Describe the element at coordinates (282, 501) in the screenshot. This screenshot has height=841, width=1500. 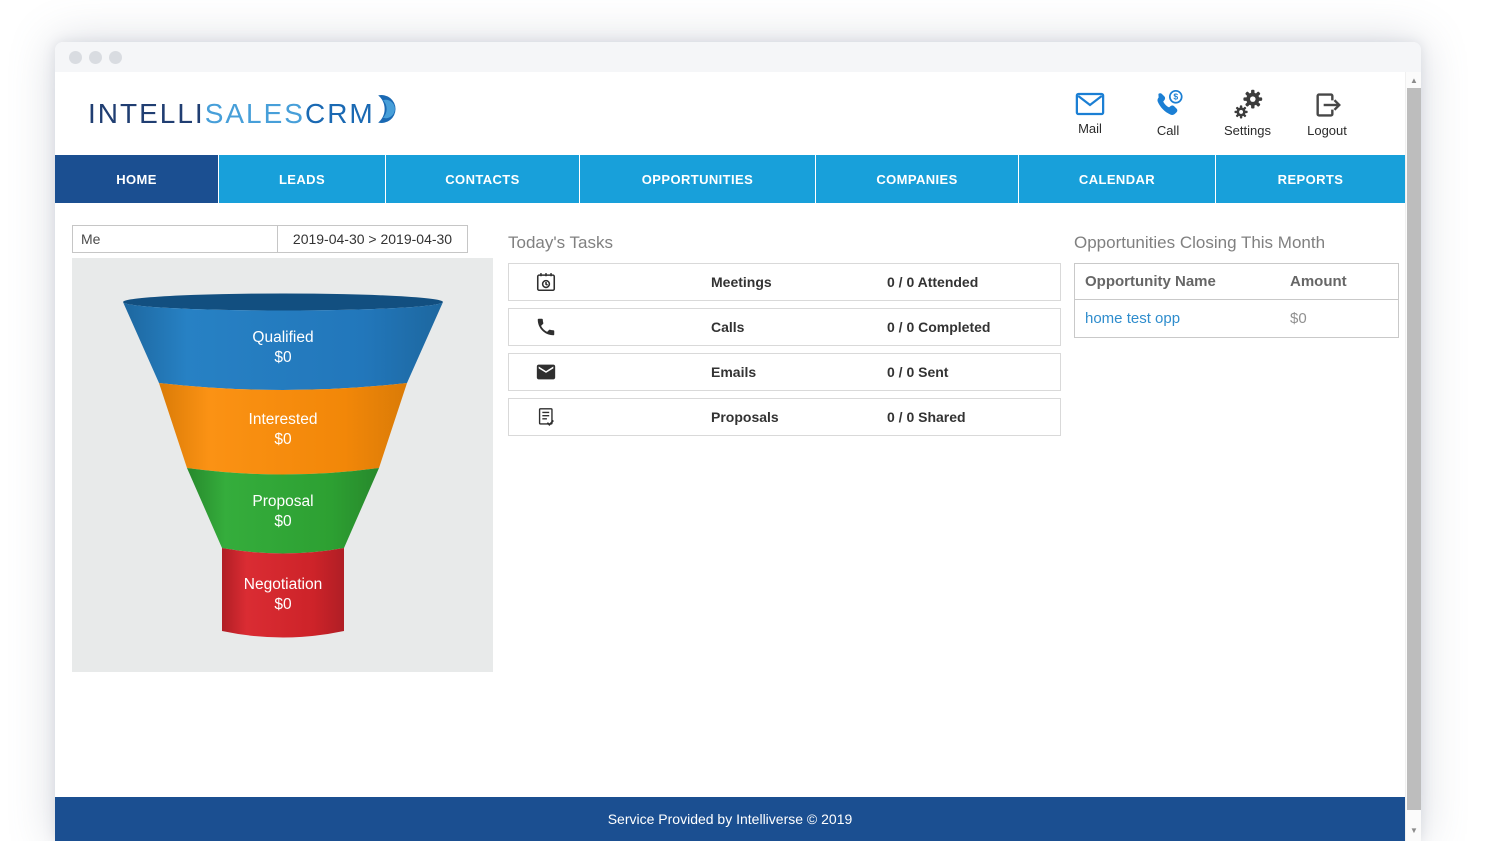
I see `funnel-label: Proposal` at that location.